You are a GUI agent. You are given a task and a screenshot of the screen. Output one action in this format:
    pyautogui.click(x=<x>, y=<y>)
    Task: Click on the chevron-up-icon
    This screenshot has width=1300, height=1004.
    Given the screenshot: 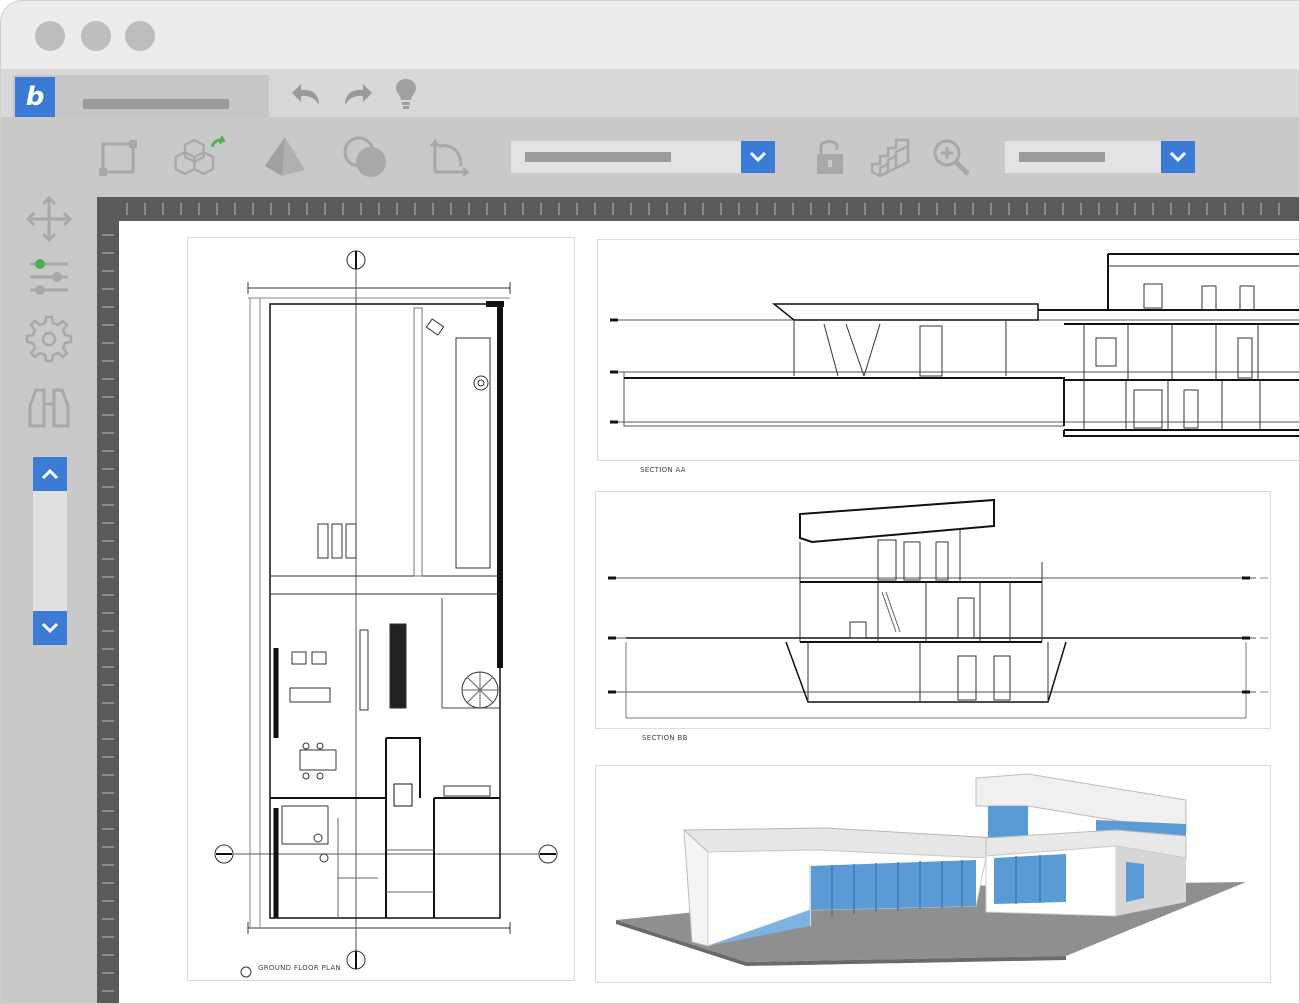 What is the action you would take?
    pyautogui.click(x=50, y=474)
    